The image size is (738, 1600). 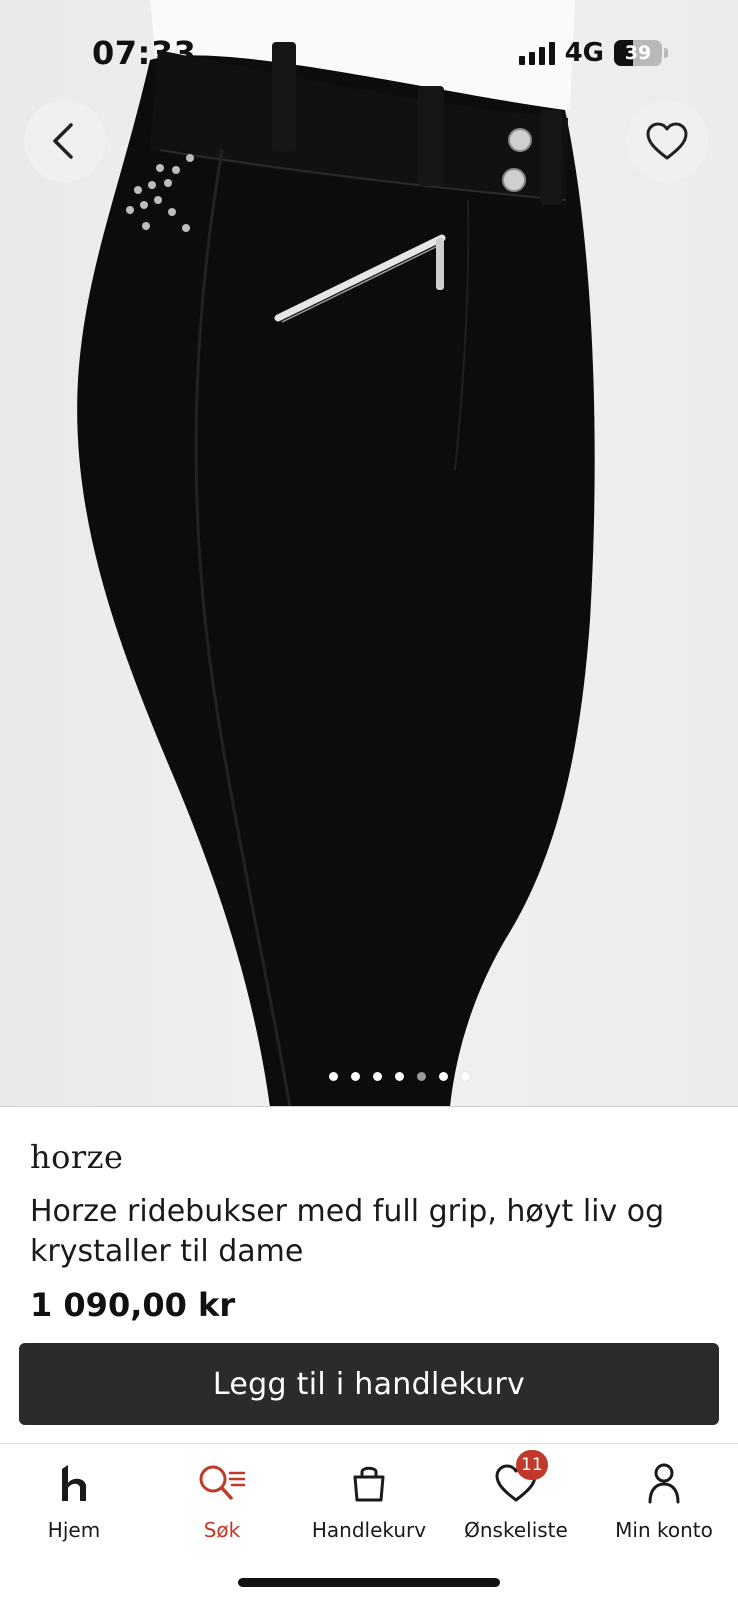 I want to click on battery-percentage: 39, so click(x=638, y=53).